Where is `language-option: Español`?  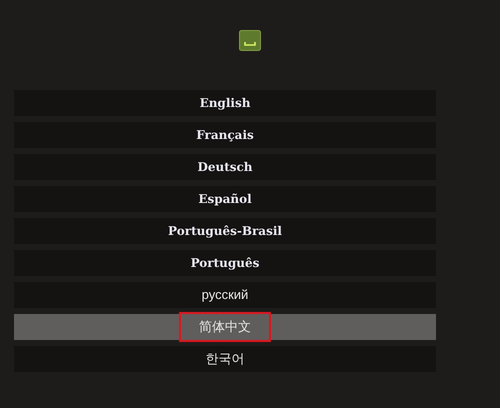 language-option: Español is located at coordinates (225, 199).